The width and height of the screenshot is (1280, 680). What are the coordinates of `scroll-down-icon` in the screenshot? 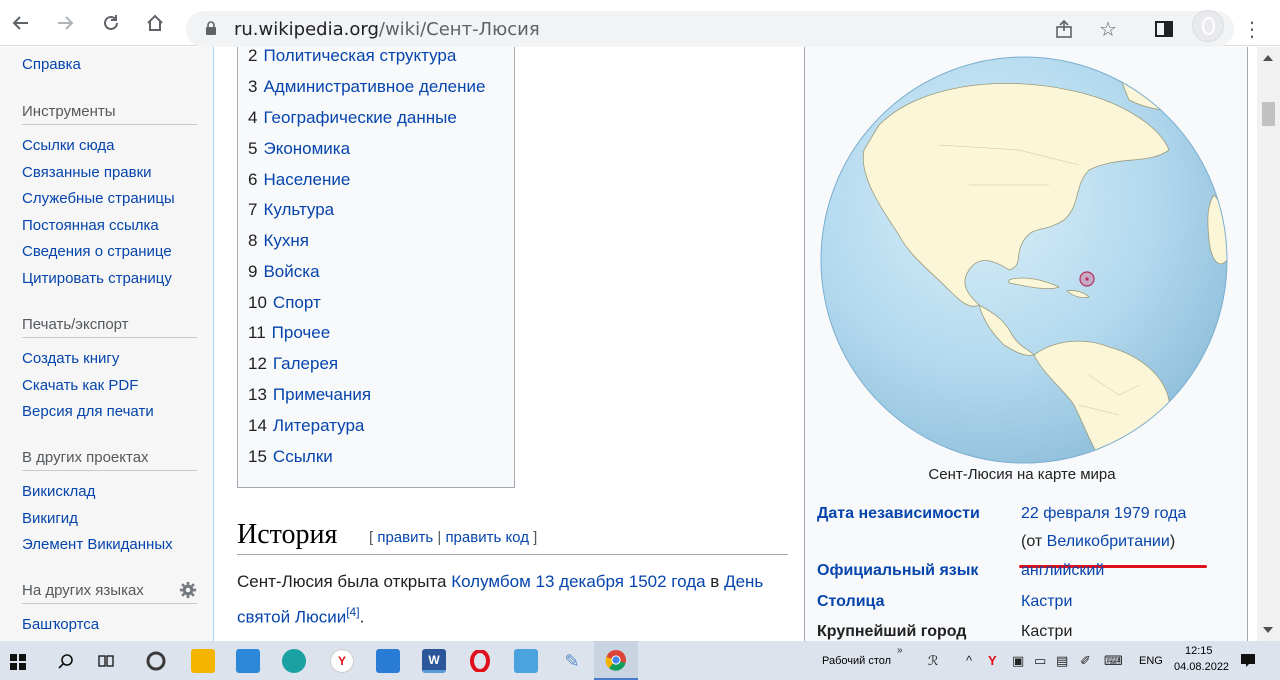 It's located at (1268, 630).